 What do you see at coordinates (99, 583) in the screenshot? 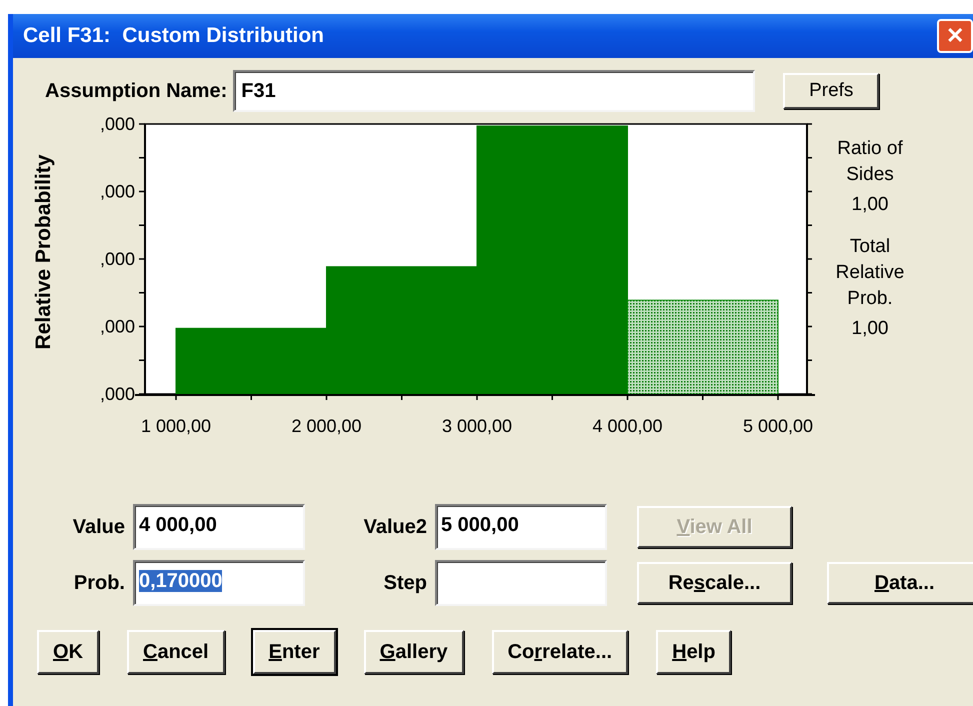
I see `field-label: Prob.` at bounding box center [99, 583].